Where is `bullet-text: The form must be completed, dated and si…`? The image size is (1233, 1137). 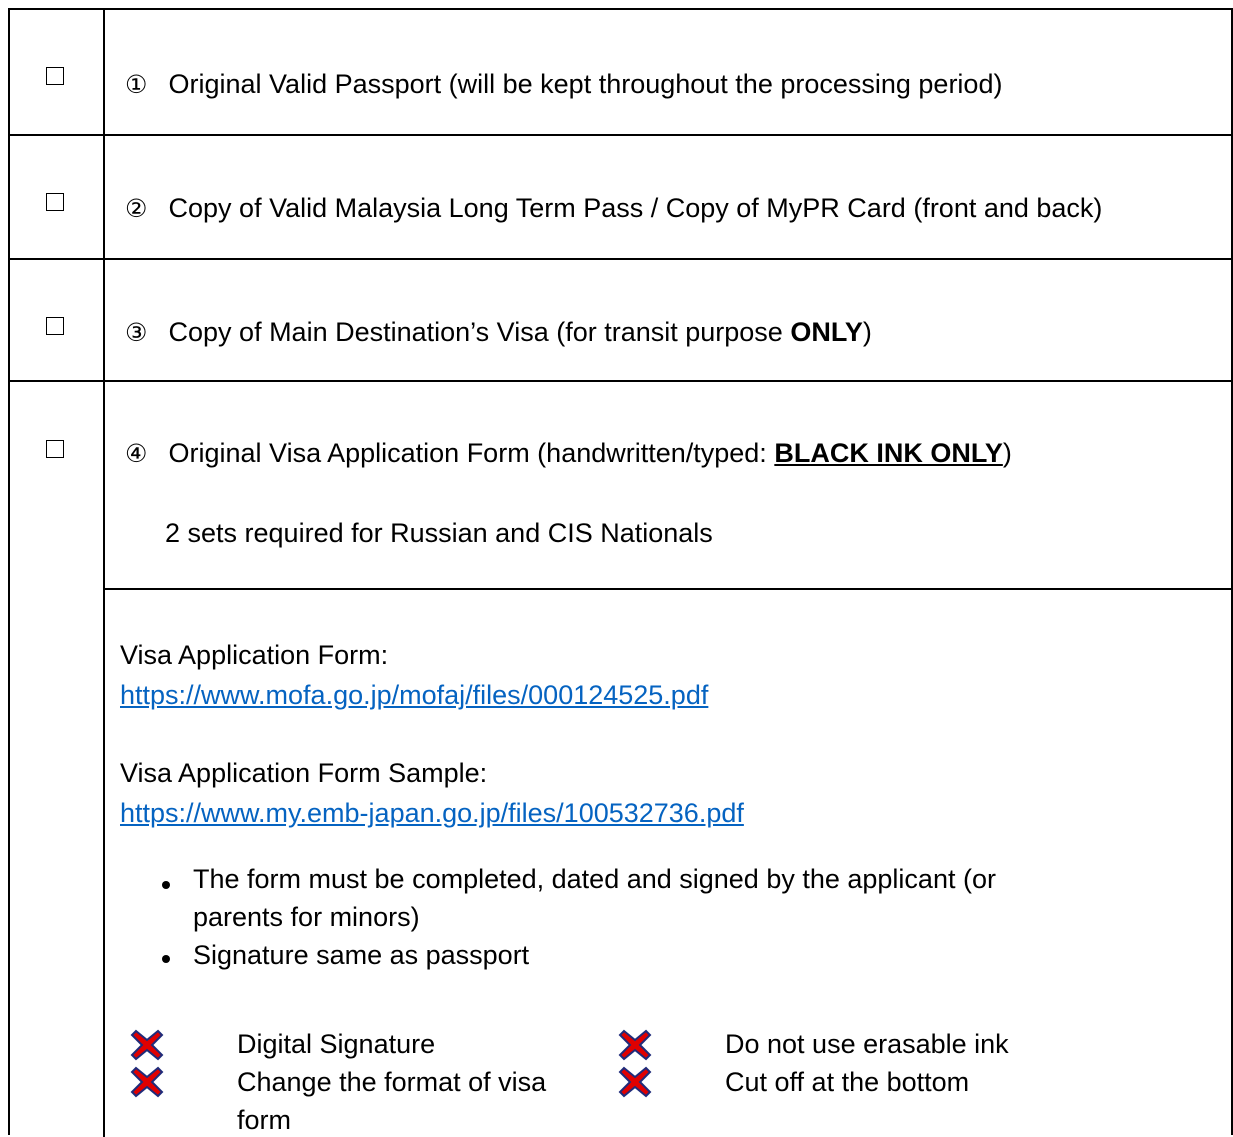
bullet-text: The form must be completed, dated and si… is located at coordinates (594, 879).